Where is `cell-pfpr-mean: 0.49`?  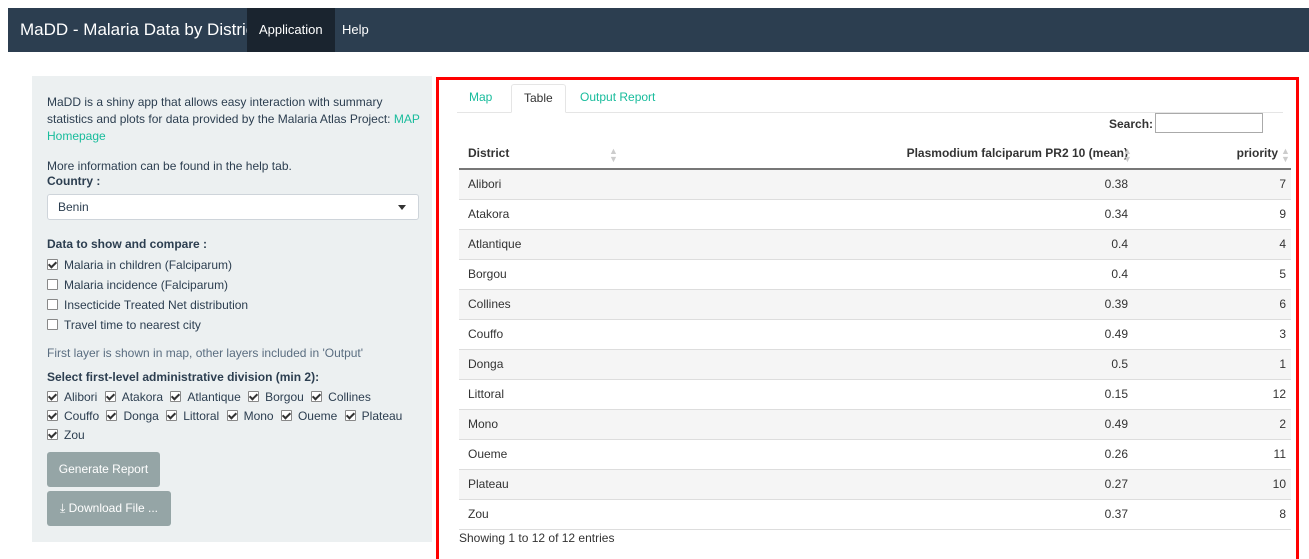
cell-pfpr-mean: 0.49 is located at coordinates (1116, 424).